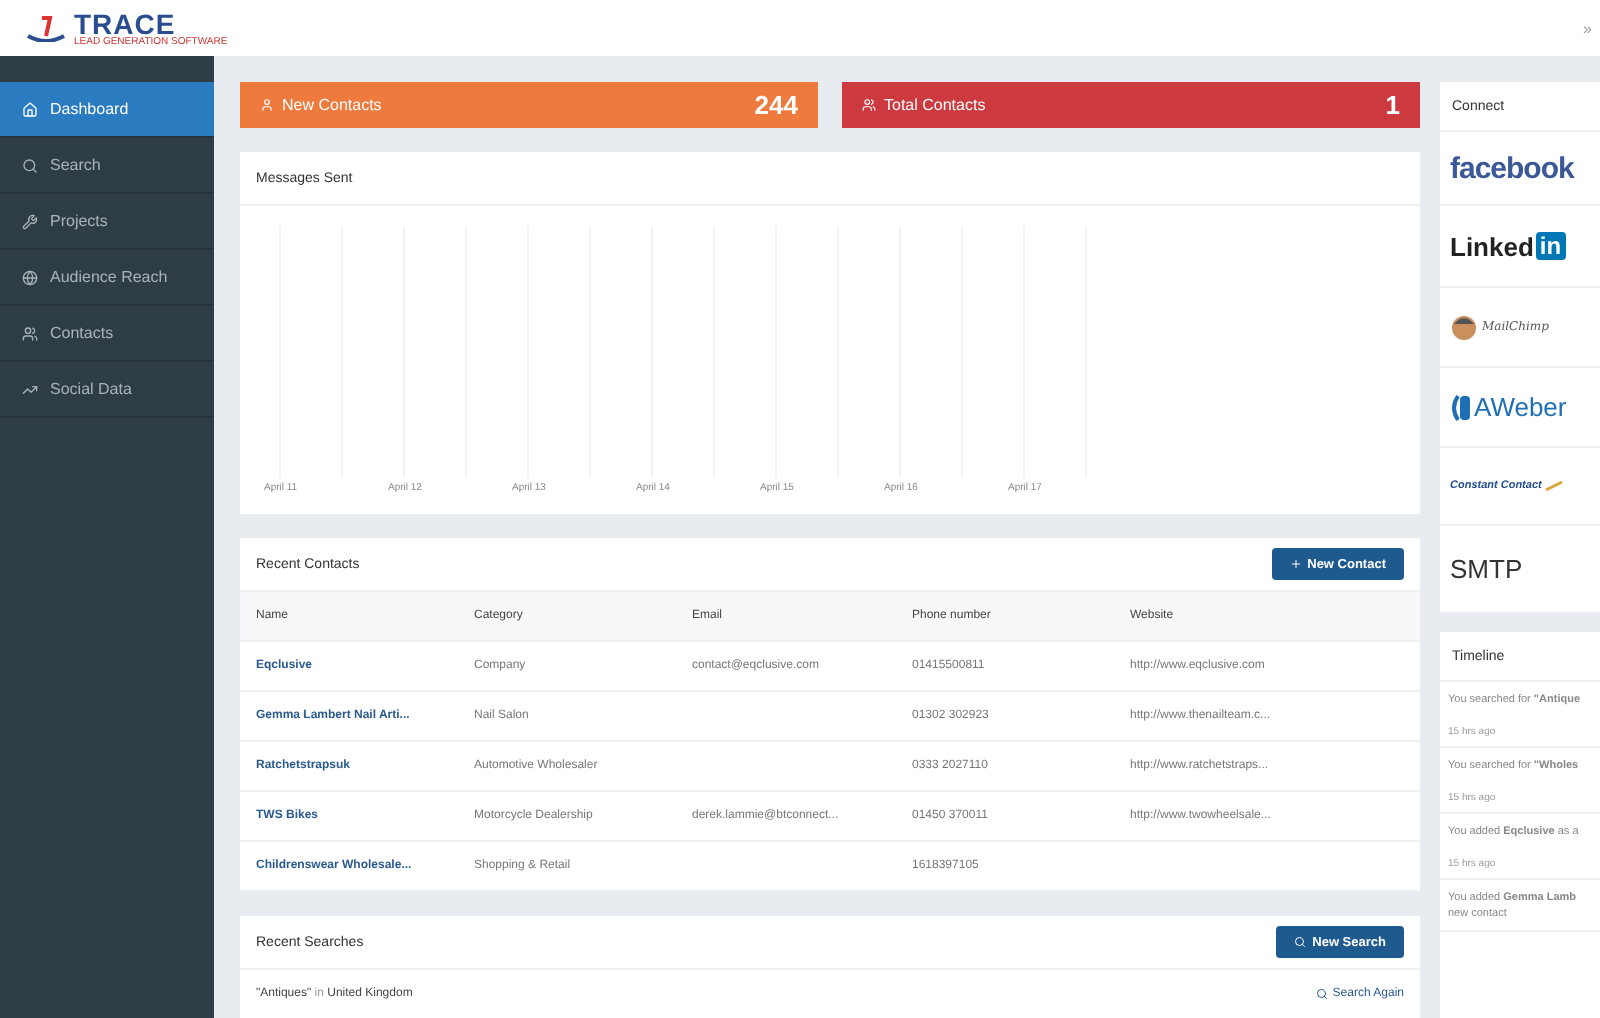 This screenshot has width=1600, height=1018. What do you see at coordinates (30, 277) in the screenshot?
I see `globe-icon` at bounding box center [30, 277].